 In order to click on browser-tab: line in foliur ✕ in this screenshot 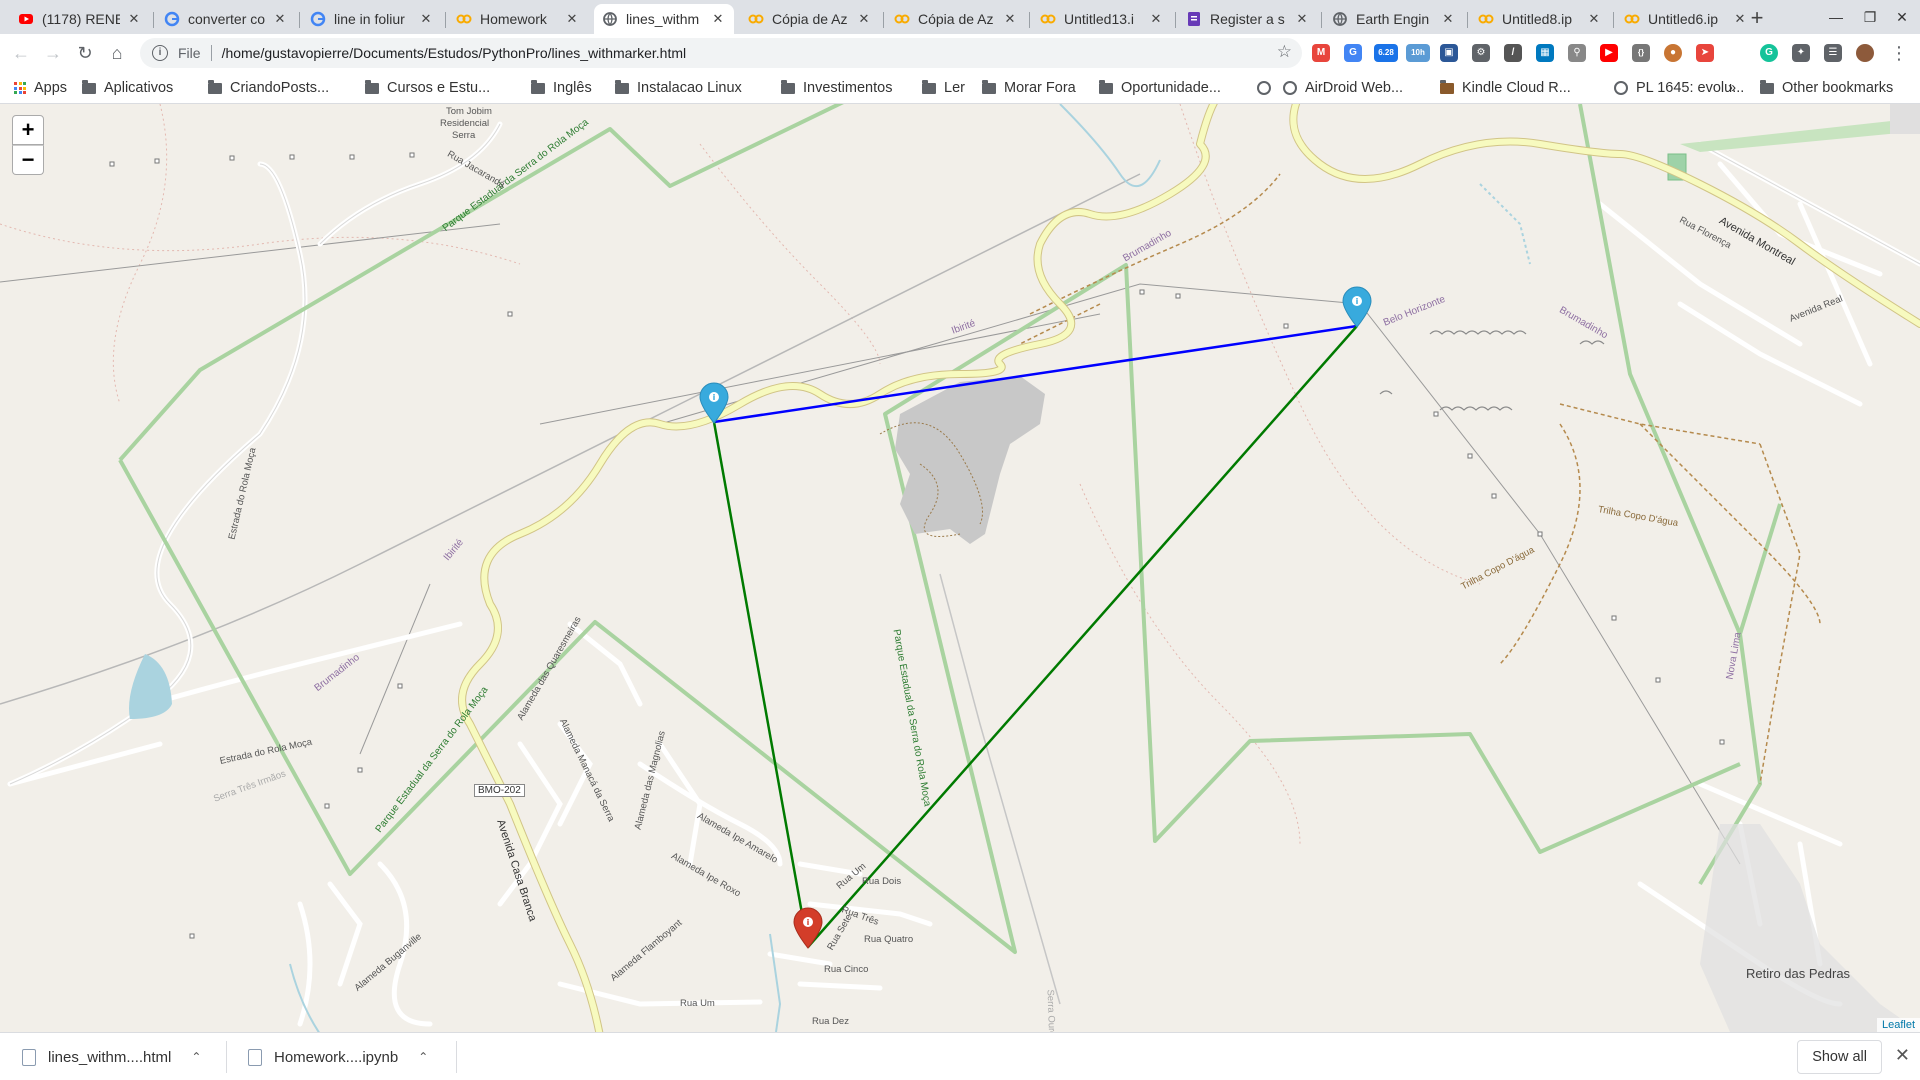, I will do `click(372, 19)`.